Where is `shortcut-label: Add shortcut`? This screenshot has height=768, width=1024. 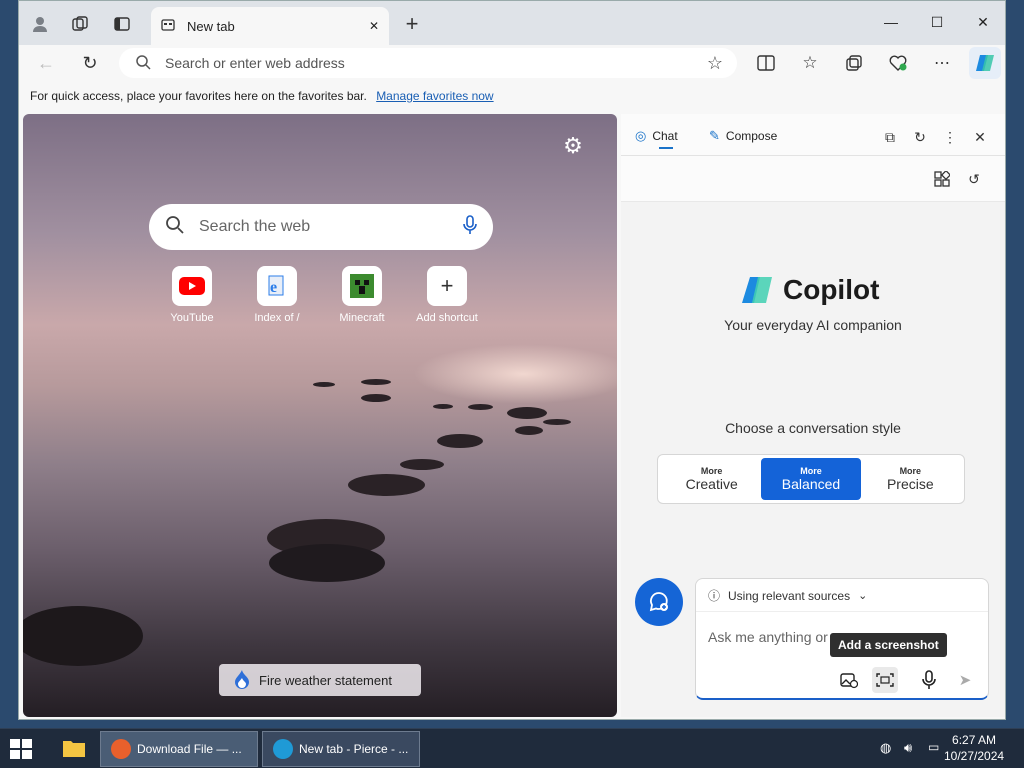 shortcut-label: Add shortcut is located at coordinates (447, 318).